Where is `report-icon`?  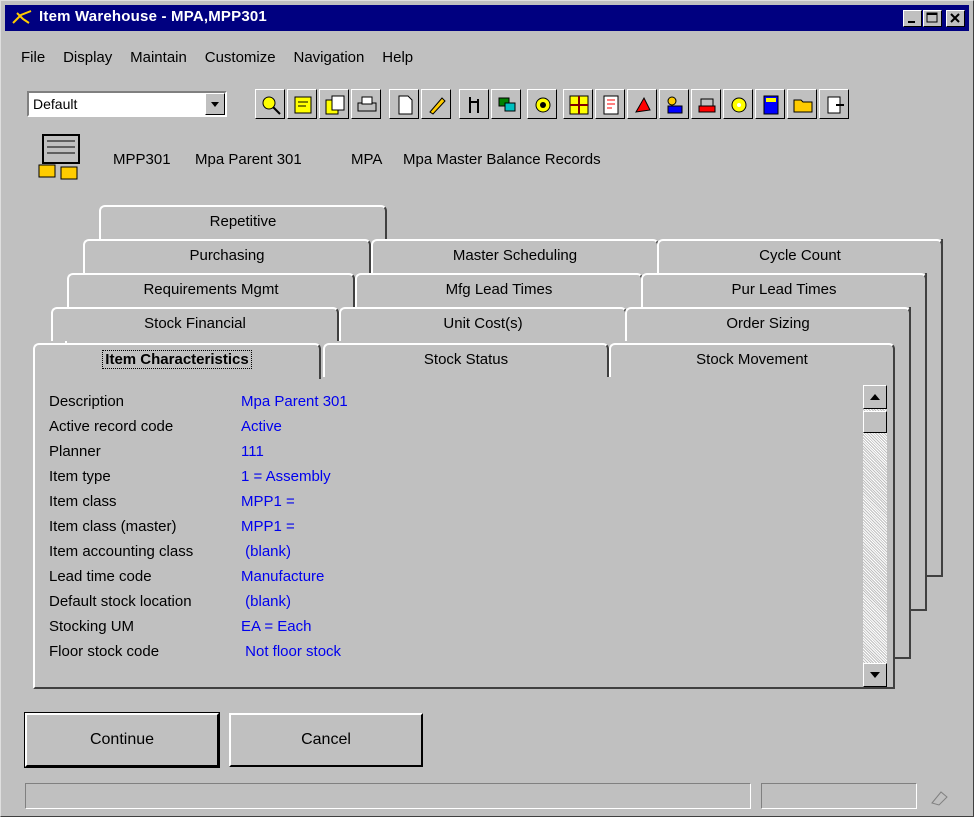 report-icon is located at coordinates (611, 105).